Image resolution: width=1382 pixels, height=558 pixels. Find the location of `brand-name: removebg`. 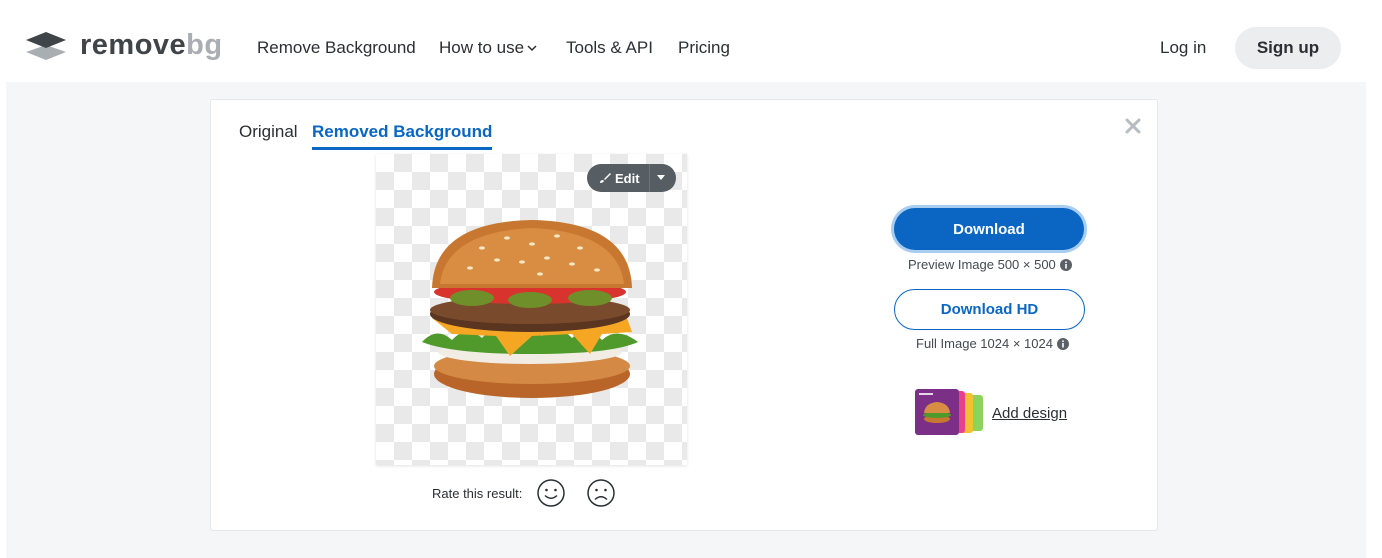

brand-name: removebg is located at coordinates (151, 44).